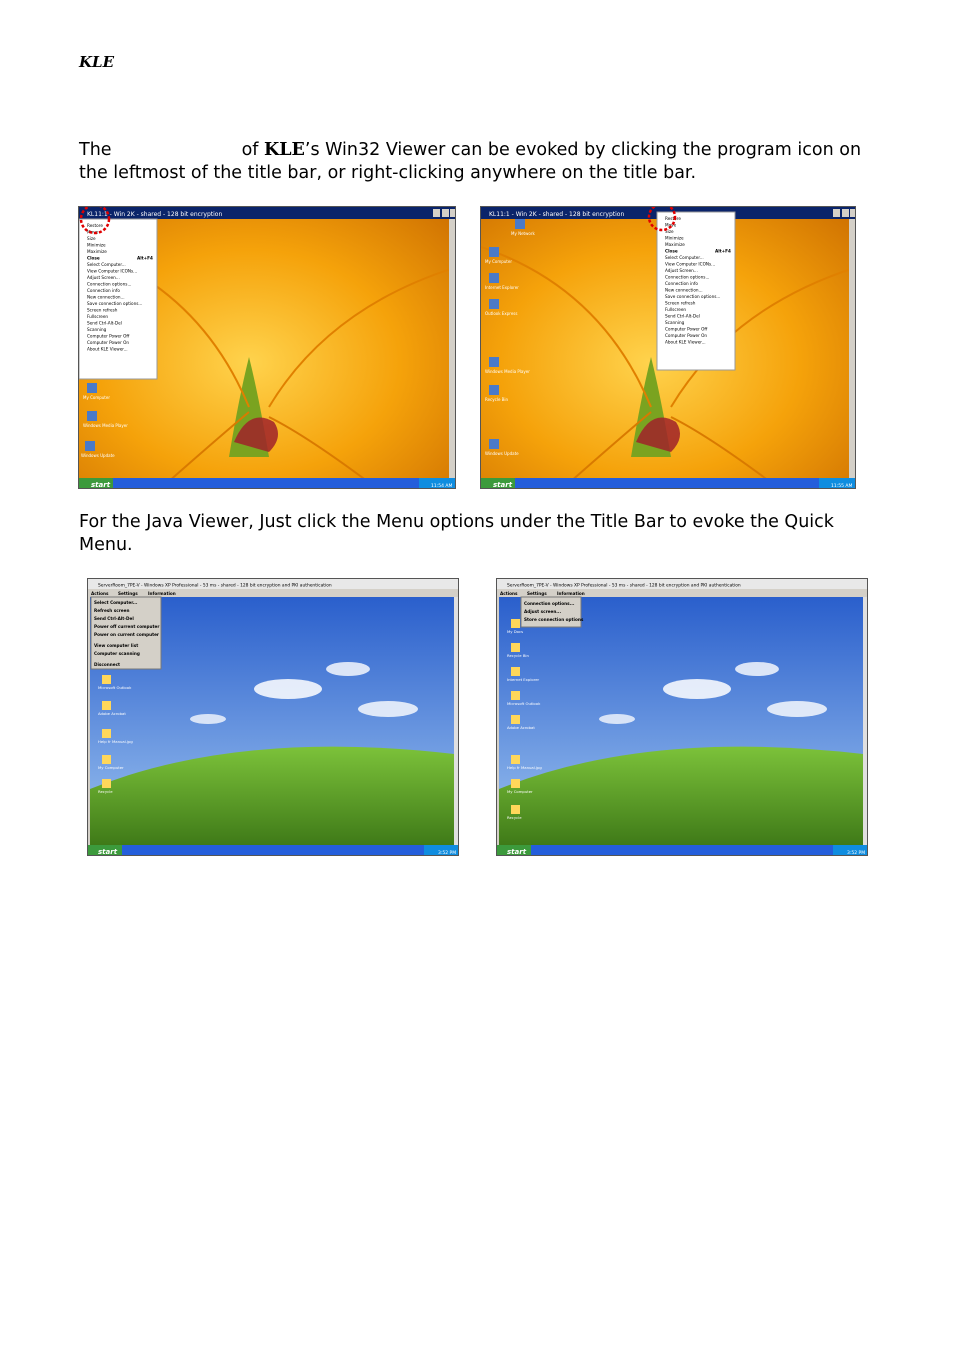  I want to click on java-left-menubar, so click(273, 593).